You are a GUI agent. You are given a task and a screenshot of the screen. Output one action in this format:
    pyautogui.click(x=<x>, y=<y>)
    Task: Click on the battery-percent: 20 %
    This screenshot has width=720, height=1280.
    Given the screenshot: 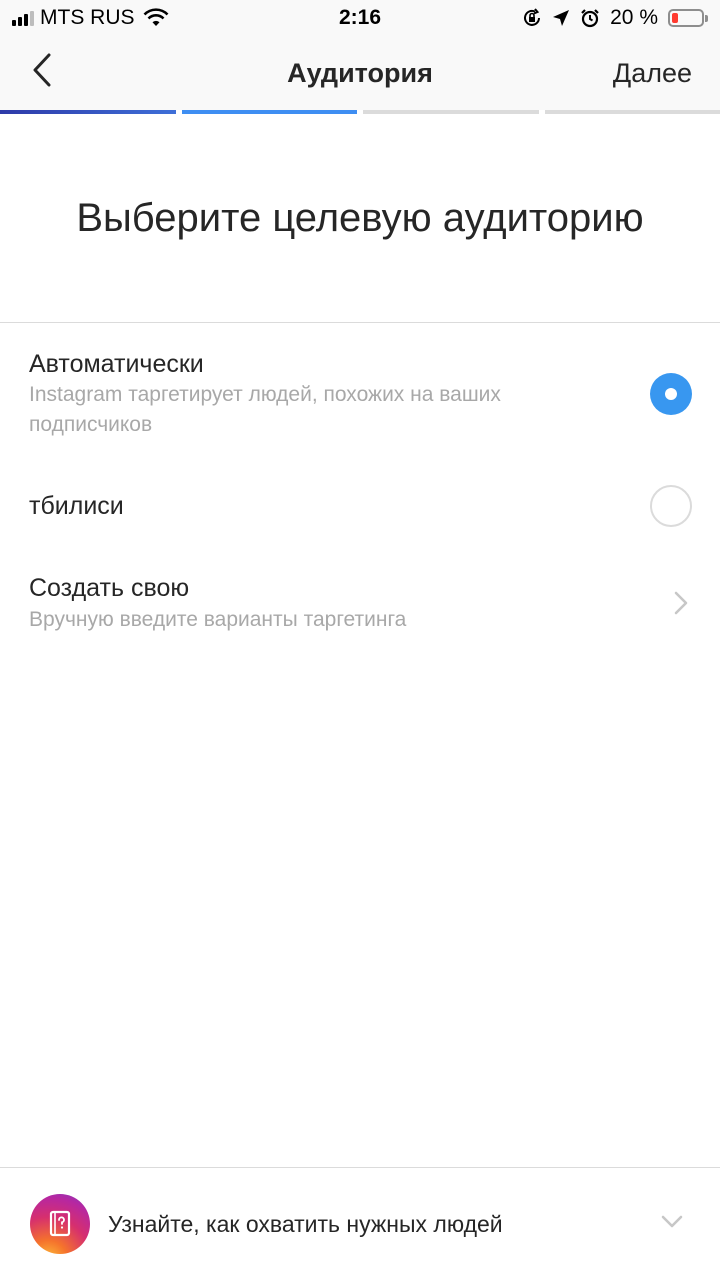 What is the action you would take?
    pyautogui.click(x=634, y=17)
    